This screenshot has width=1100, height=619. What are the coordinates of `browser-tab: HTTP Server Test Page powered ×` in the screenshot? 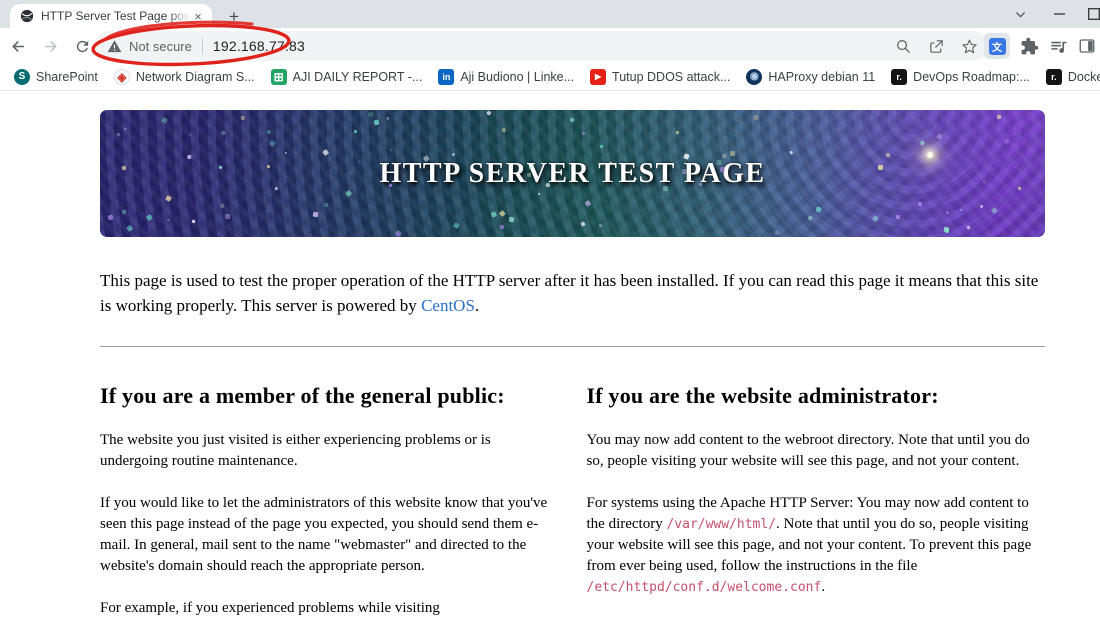 It's located at (111, 16).